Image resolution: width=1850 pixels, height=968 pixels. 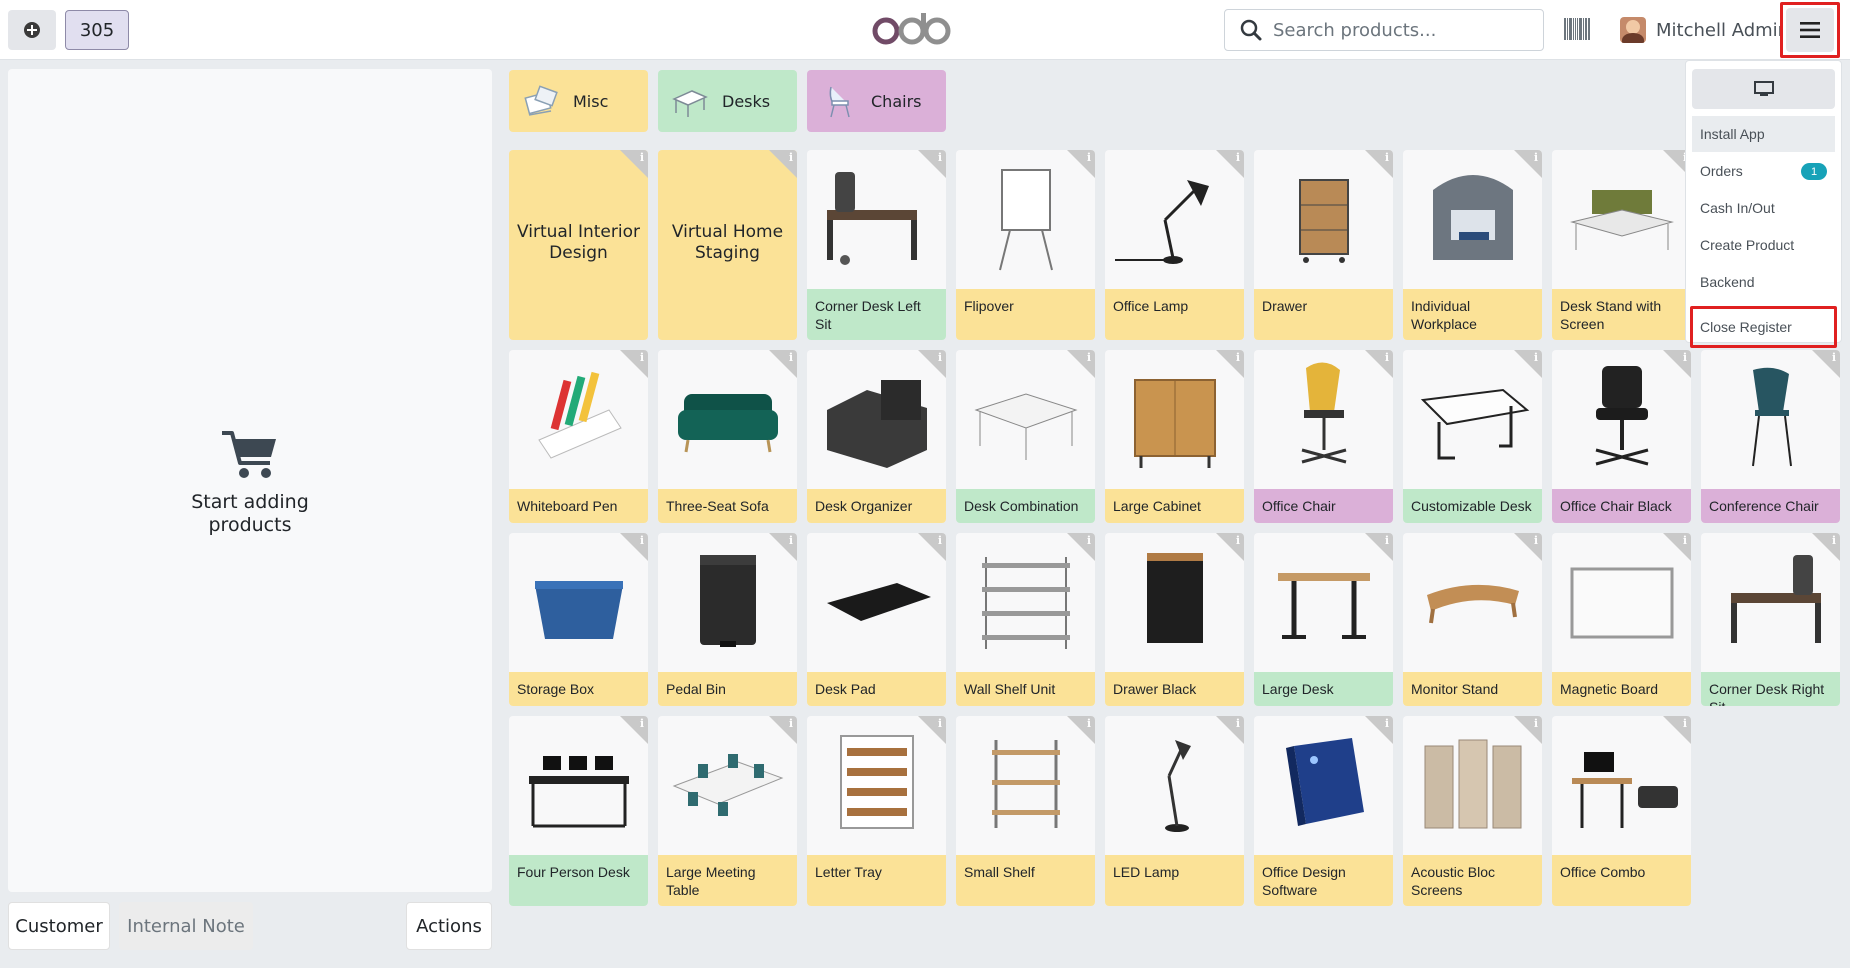 I want to click on product-card: LED Lamp i, so click(x=1174, y=811).